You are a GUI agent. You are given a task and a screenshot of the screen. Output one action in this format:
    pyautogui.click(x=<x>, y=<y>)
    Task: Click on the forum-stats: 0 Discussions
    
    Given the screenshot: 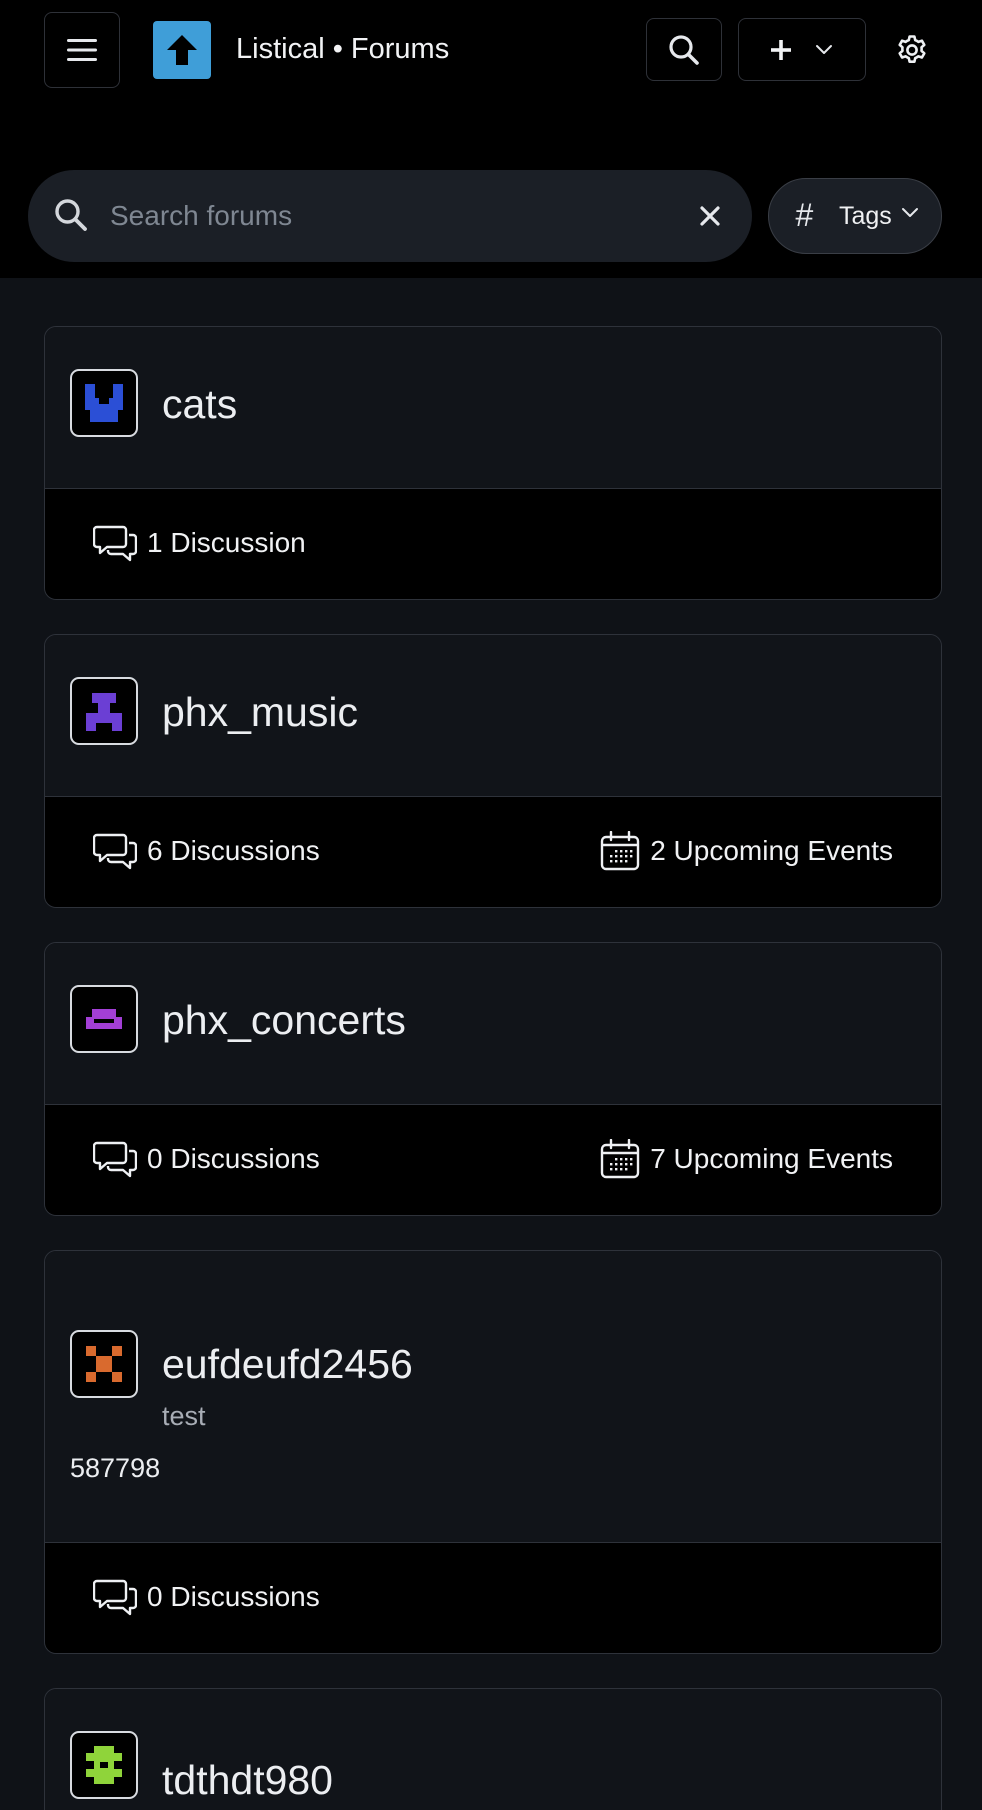 What is the action you would take?
    pyautogui.click(x=493, y=1598)
    